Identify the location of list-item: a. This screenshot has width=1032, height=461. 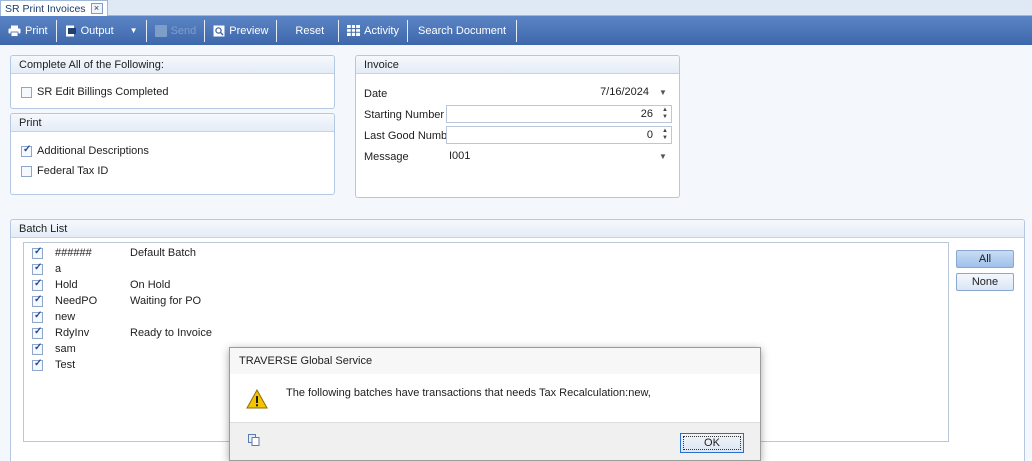
(81, 269).